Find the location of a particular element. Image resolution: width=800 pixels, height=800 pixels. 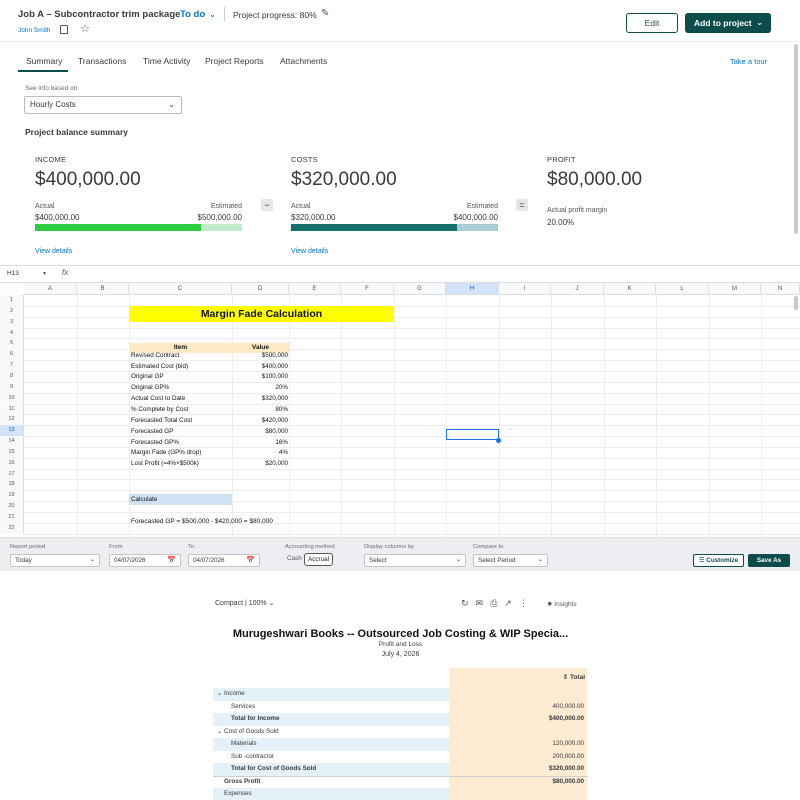

row-header-10: 10 is located at coordinates (12, 398).